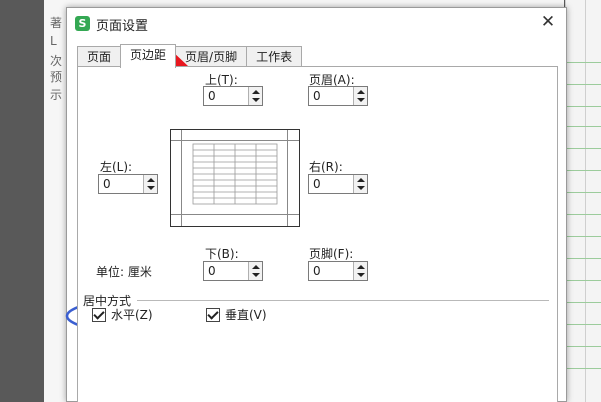  What do you see at coordinates (317, 271) in the screenshot?
I see `footer-margin-value: 0` at bounding box center [317, 271].